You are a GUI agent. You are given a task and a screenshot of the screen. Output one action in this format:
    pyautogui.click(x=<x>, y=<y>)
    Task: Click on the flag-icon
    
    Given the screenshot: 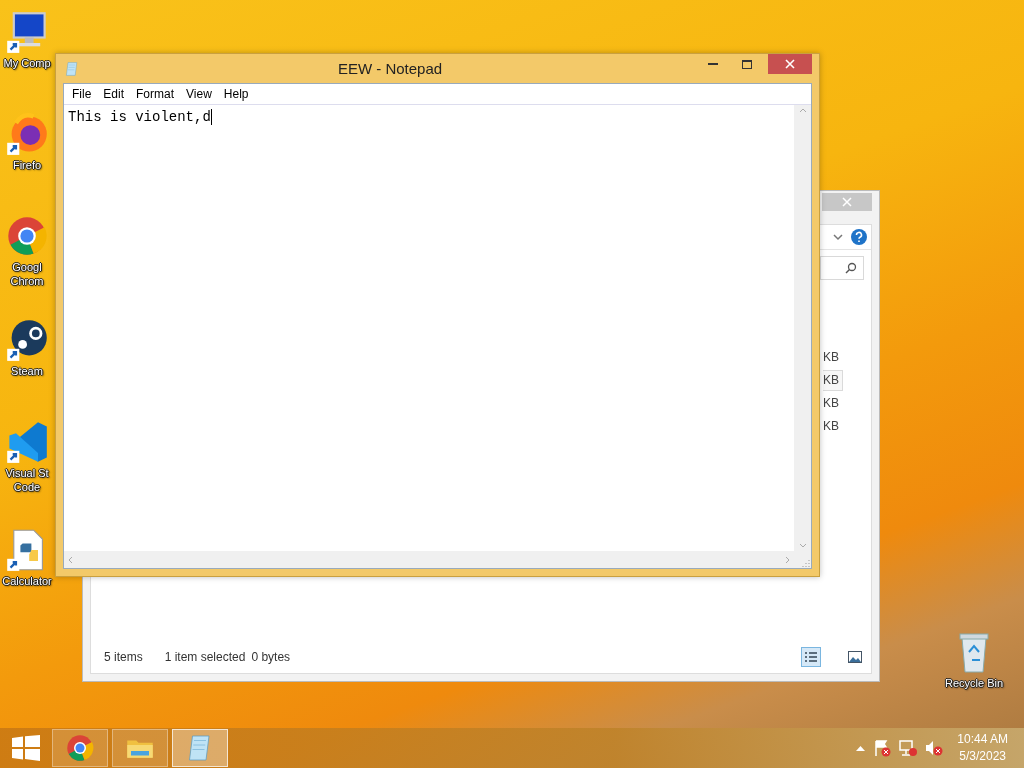 What is the action you would take?
    pyautogui.click(x=882, y=748)
    